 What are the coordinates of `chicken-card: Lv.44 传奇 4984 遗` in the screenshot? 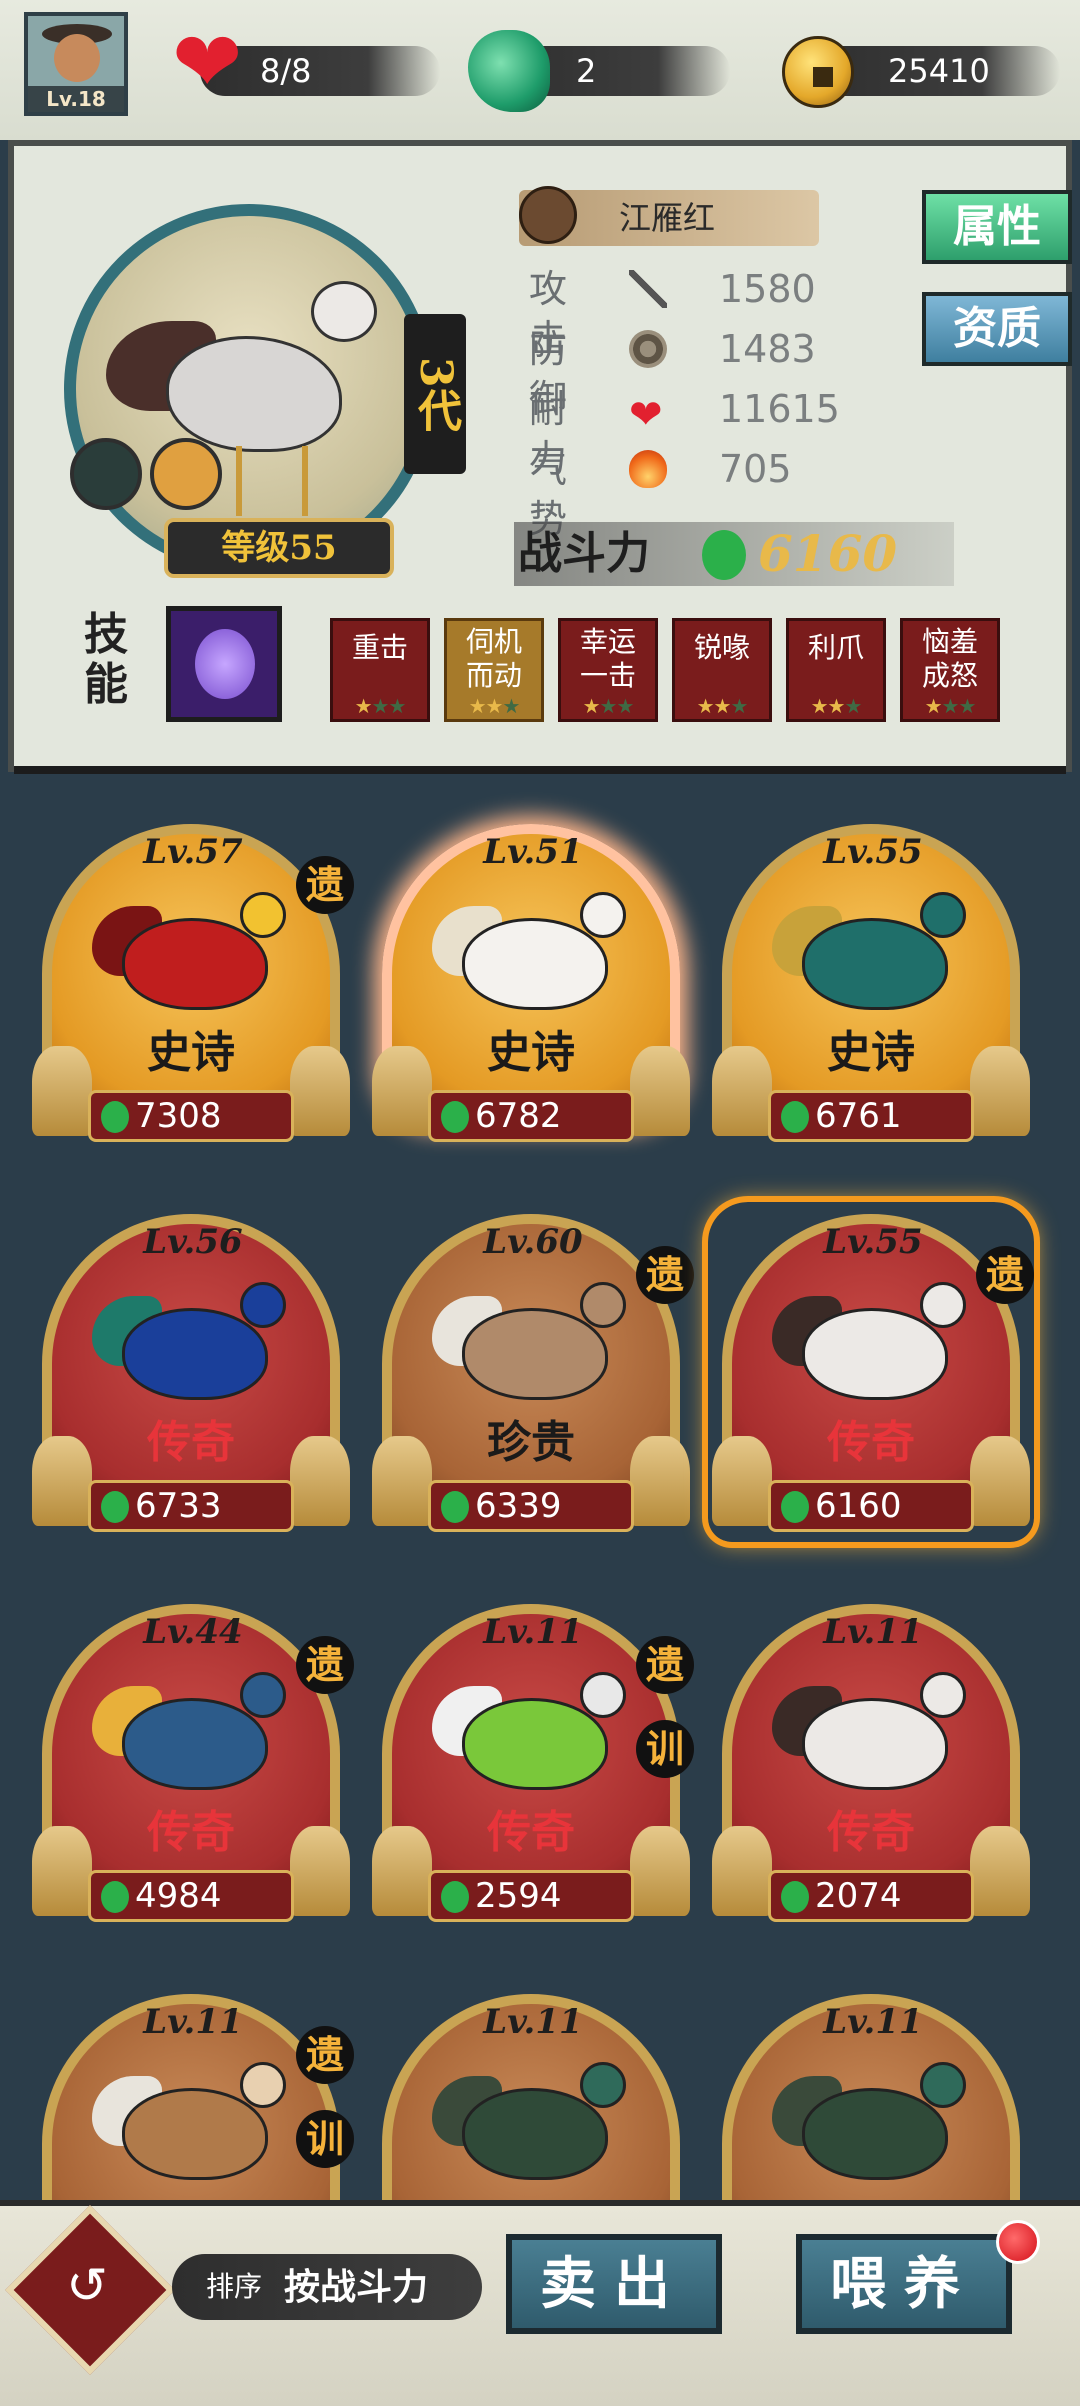 It's located at (191, 1762).